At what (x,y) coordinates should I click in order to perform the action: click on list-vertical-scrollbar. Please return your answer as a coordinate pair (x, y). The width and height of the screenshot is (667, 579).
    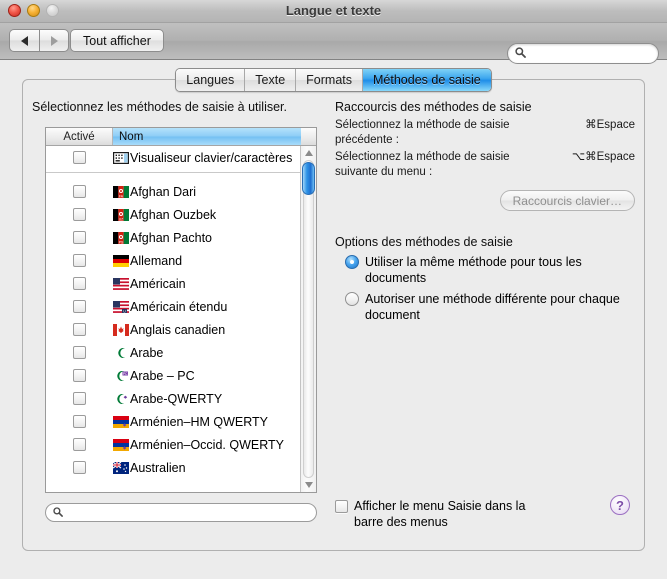
    Looking at the image, I should click on (308, 319).